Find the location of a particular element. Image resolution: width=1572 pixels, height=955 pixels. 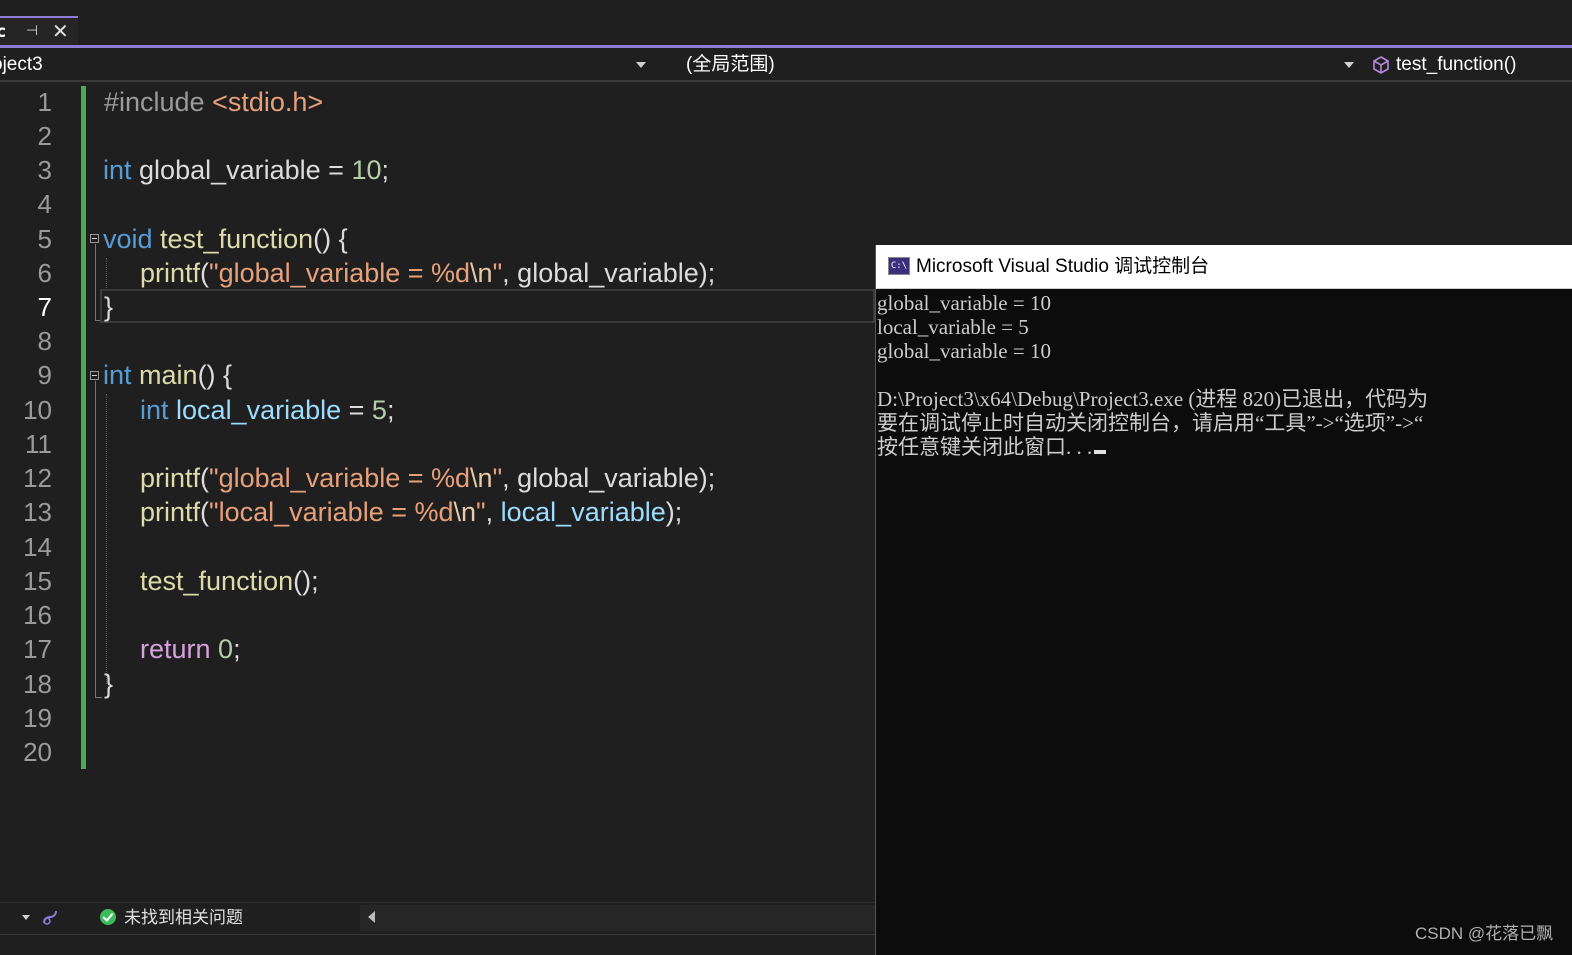

navigation-bar: oject3 (全局范围) test_function() is located at coordinates (786, 65).